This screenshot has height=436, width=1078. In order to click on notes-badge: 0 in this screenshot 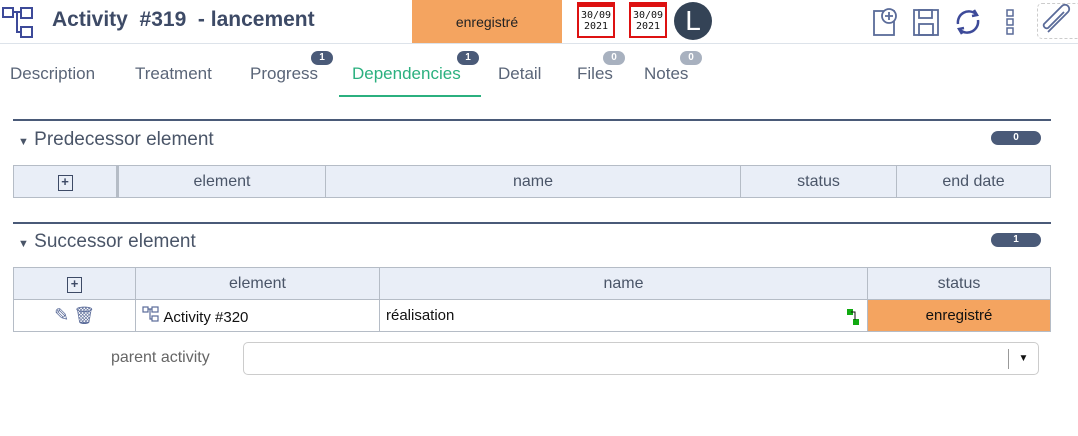, I will do `click(691, 58)`.